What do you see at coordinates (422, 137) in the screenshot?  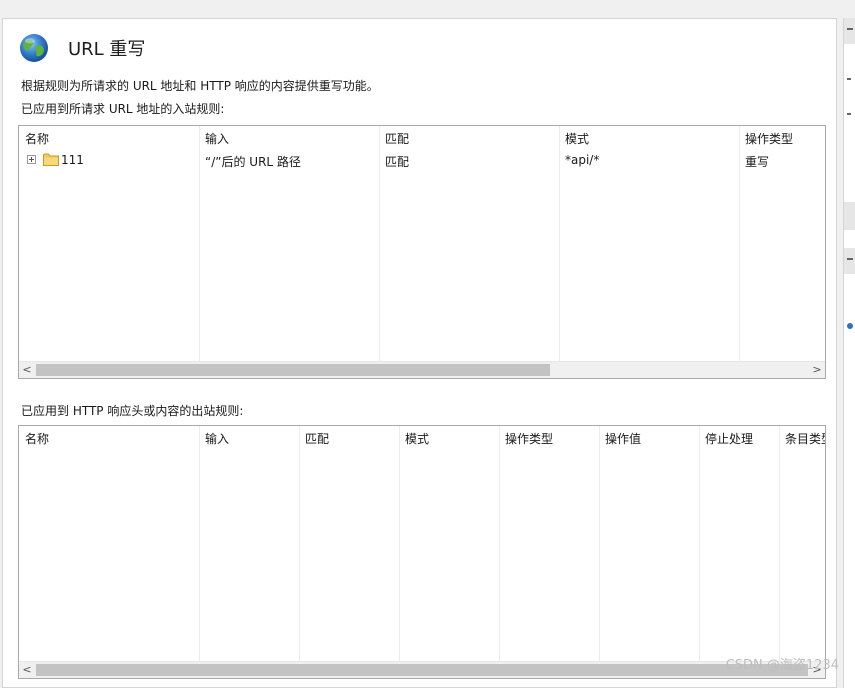 I see `inbound-grid-header: 名称 输入 匹配 模式 操作类型` at bounding box center [422, 137].